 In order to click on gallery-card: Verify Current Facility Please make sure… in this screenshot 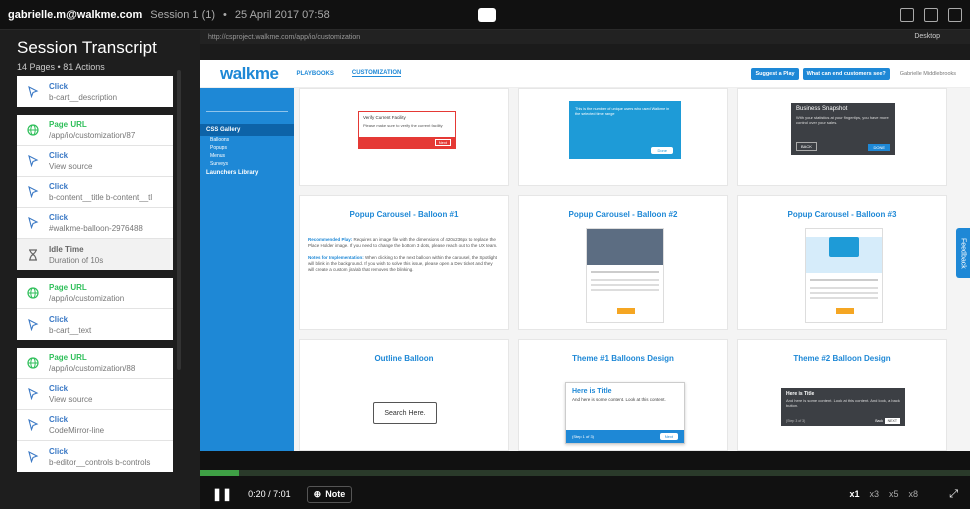, I will do `click(404, 137)`.